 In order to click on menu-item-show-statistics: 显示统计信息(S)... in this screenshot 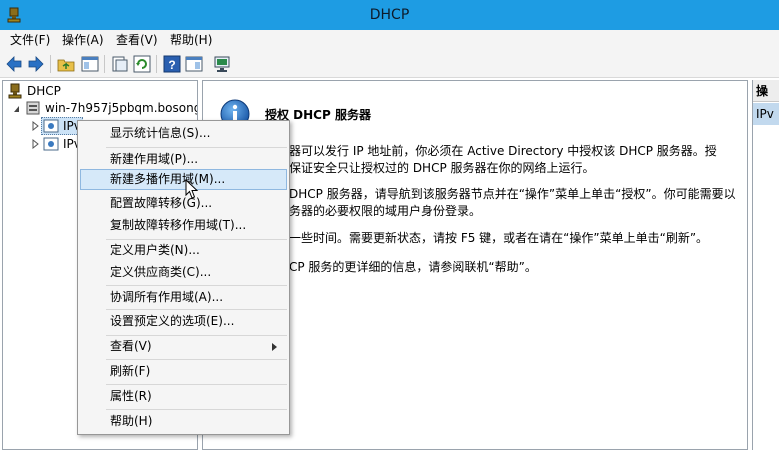, I will do `click(183, 133)`.